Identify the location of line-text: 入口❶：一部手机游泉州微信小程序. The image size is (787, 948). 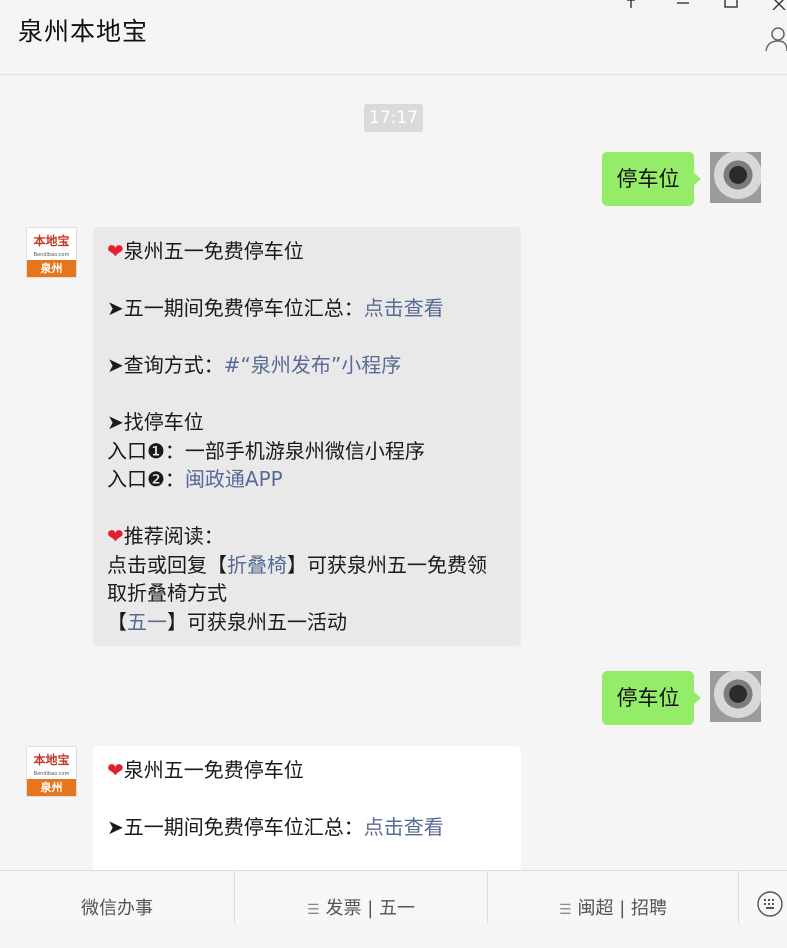
(266, 450).